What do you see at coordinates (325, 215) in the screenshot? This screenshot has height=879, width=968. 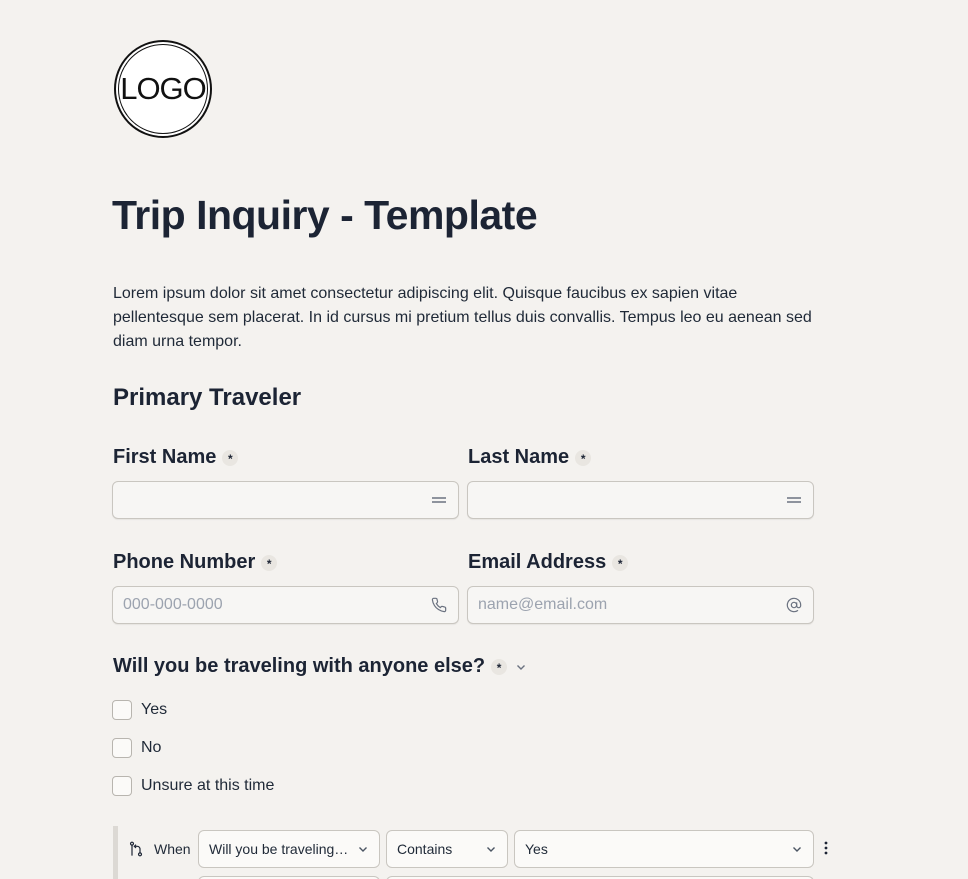 I see `form-title: Trip Inquiry - Template` at bounding box center [325, 215].